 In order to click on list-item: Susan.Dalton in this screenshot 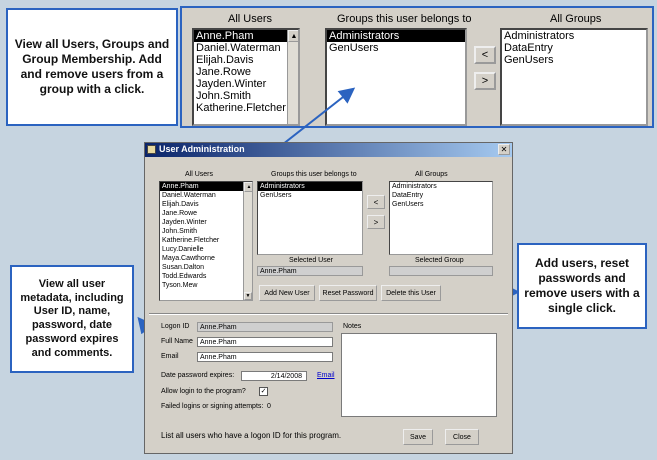, I will do `click(206, 267)`.